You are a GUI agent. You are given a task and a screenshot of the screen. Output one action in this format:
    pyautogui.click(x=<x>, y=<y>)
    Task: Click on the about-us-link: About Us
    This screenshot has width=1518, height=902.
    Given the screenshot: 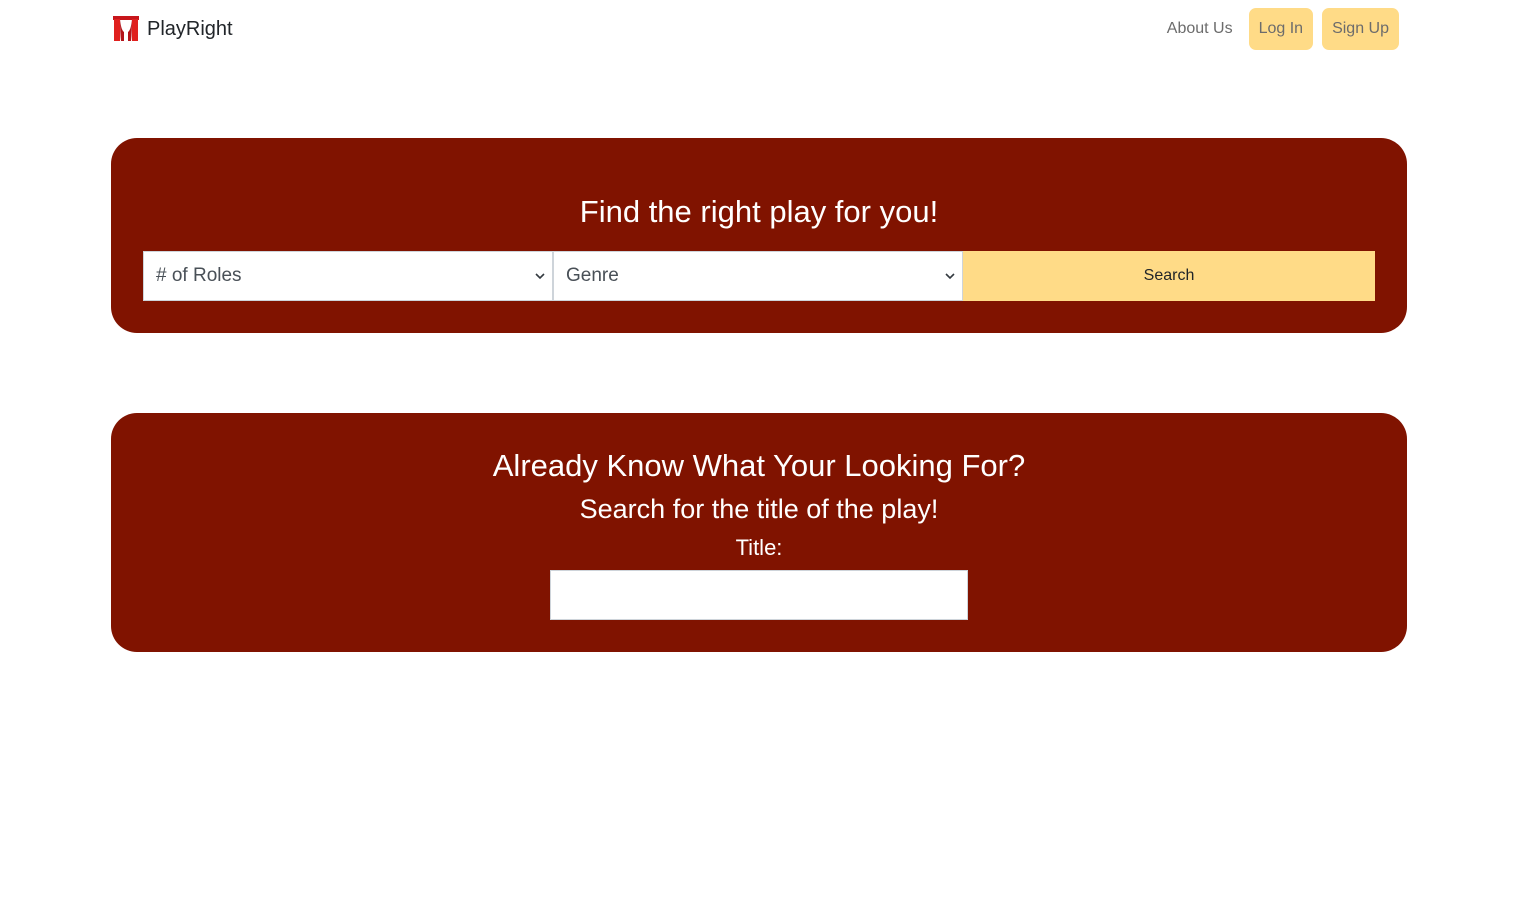 What is the action you would take?
    pyautogui.click(x=1200, y=29)
    